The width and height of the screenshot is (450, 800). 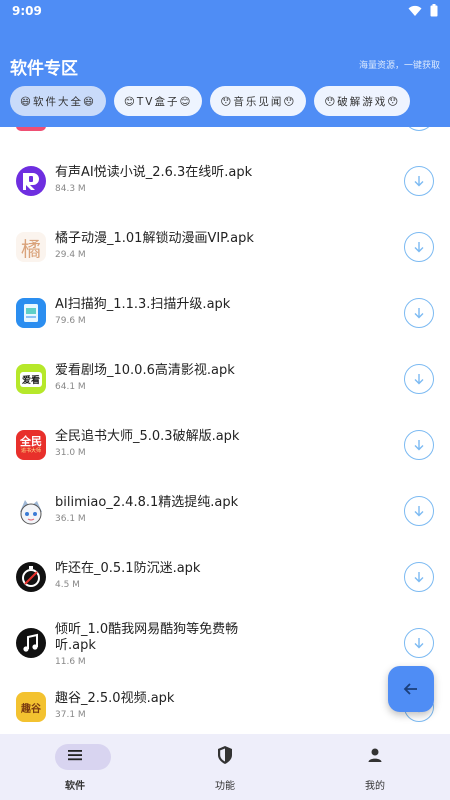 What do you see at coordinates (70, 387) in the screenshot?
I see `app-size: 64.1 M` at bounding box center [70, 387].